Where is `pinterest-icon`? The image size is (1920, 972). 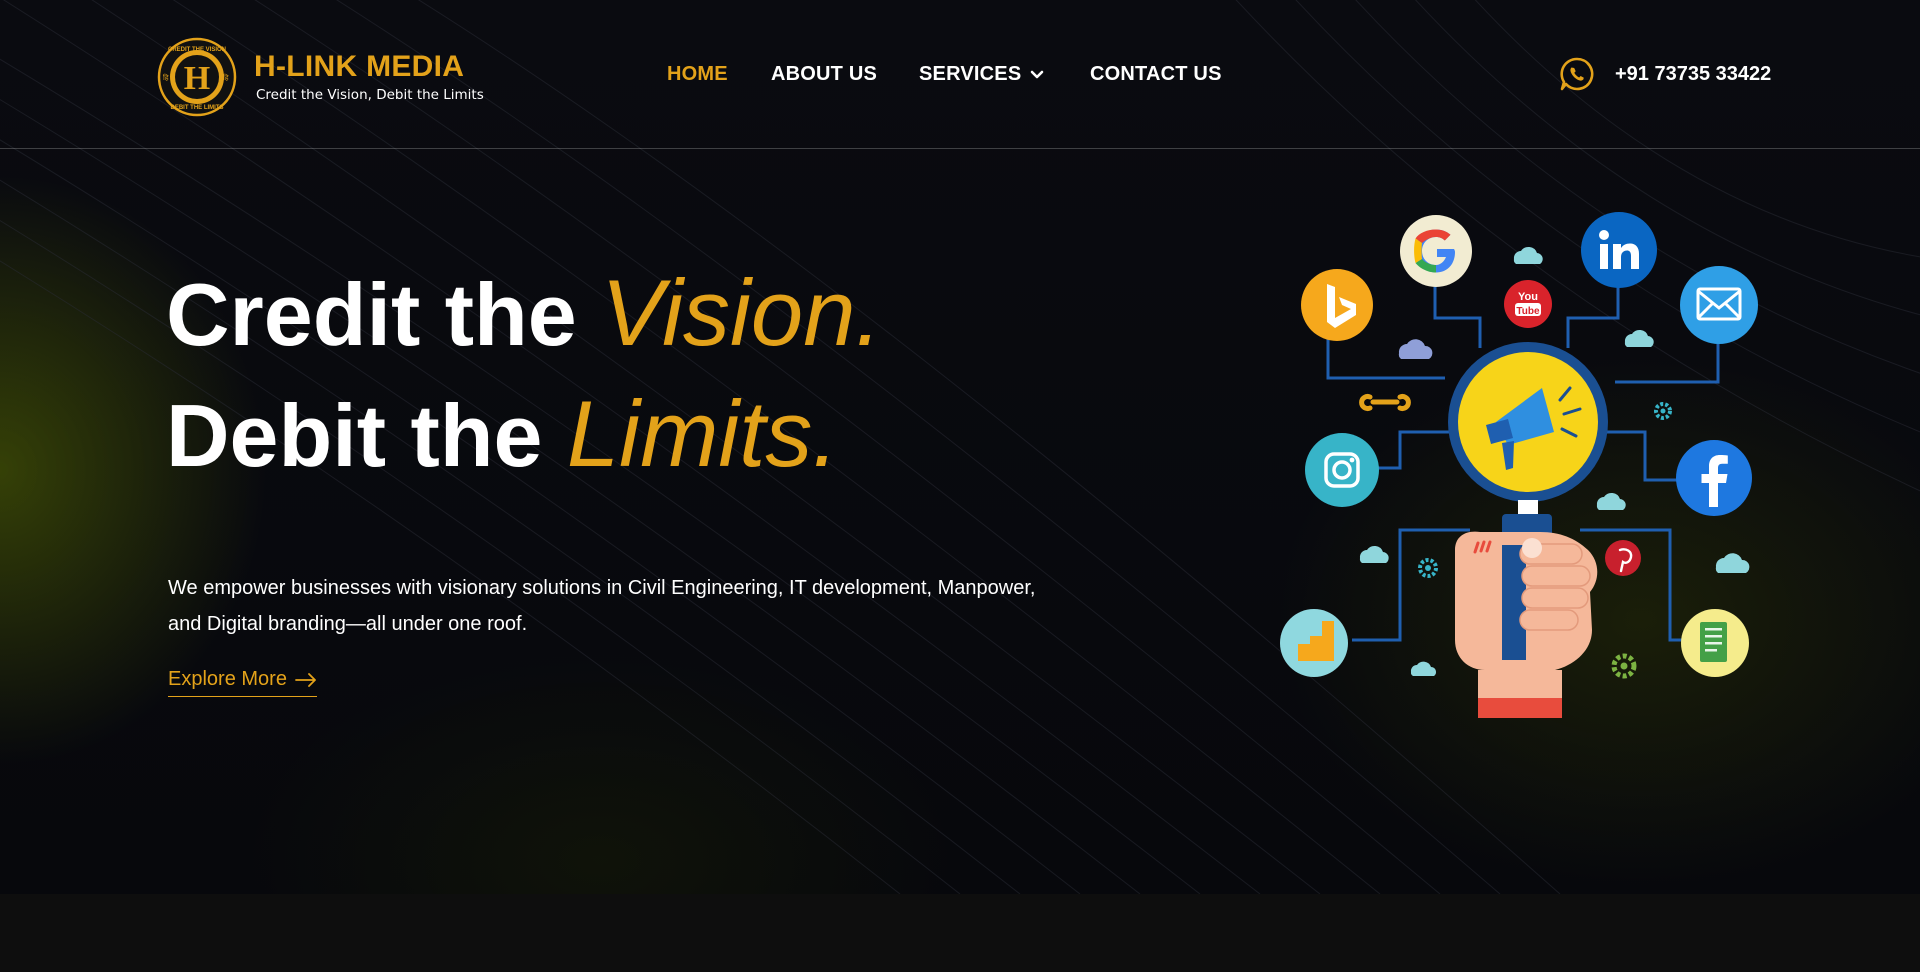
pinterest-icon is located at coordinates (1623, 558).